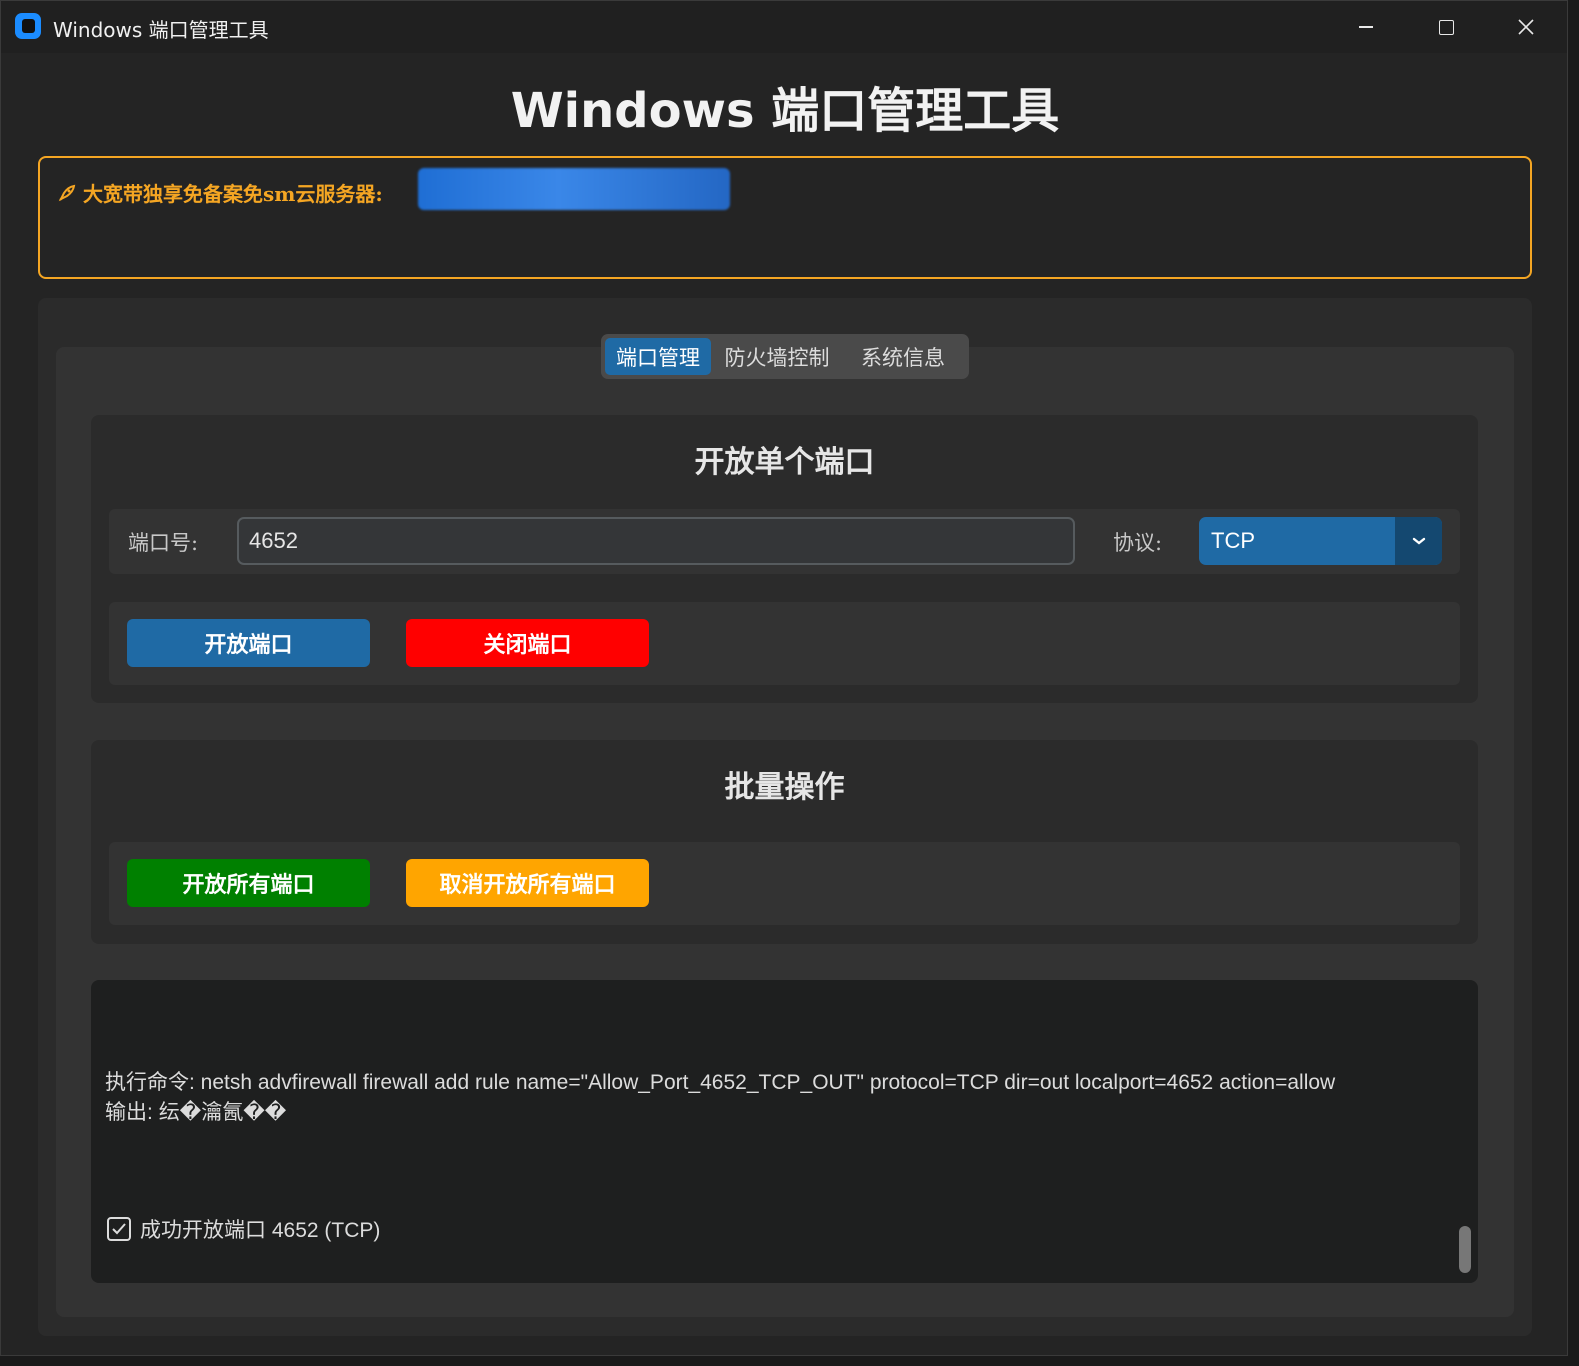  I want to click on maximize-button, so click(1446, 27).